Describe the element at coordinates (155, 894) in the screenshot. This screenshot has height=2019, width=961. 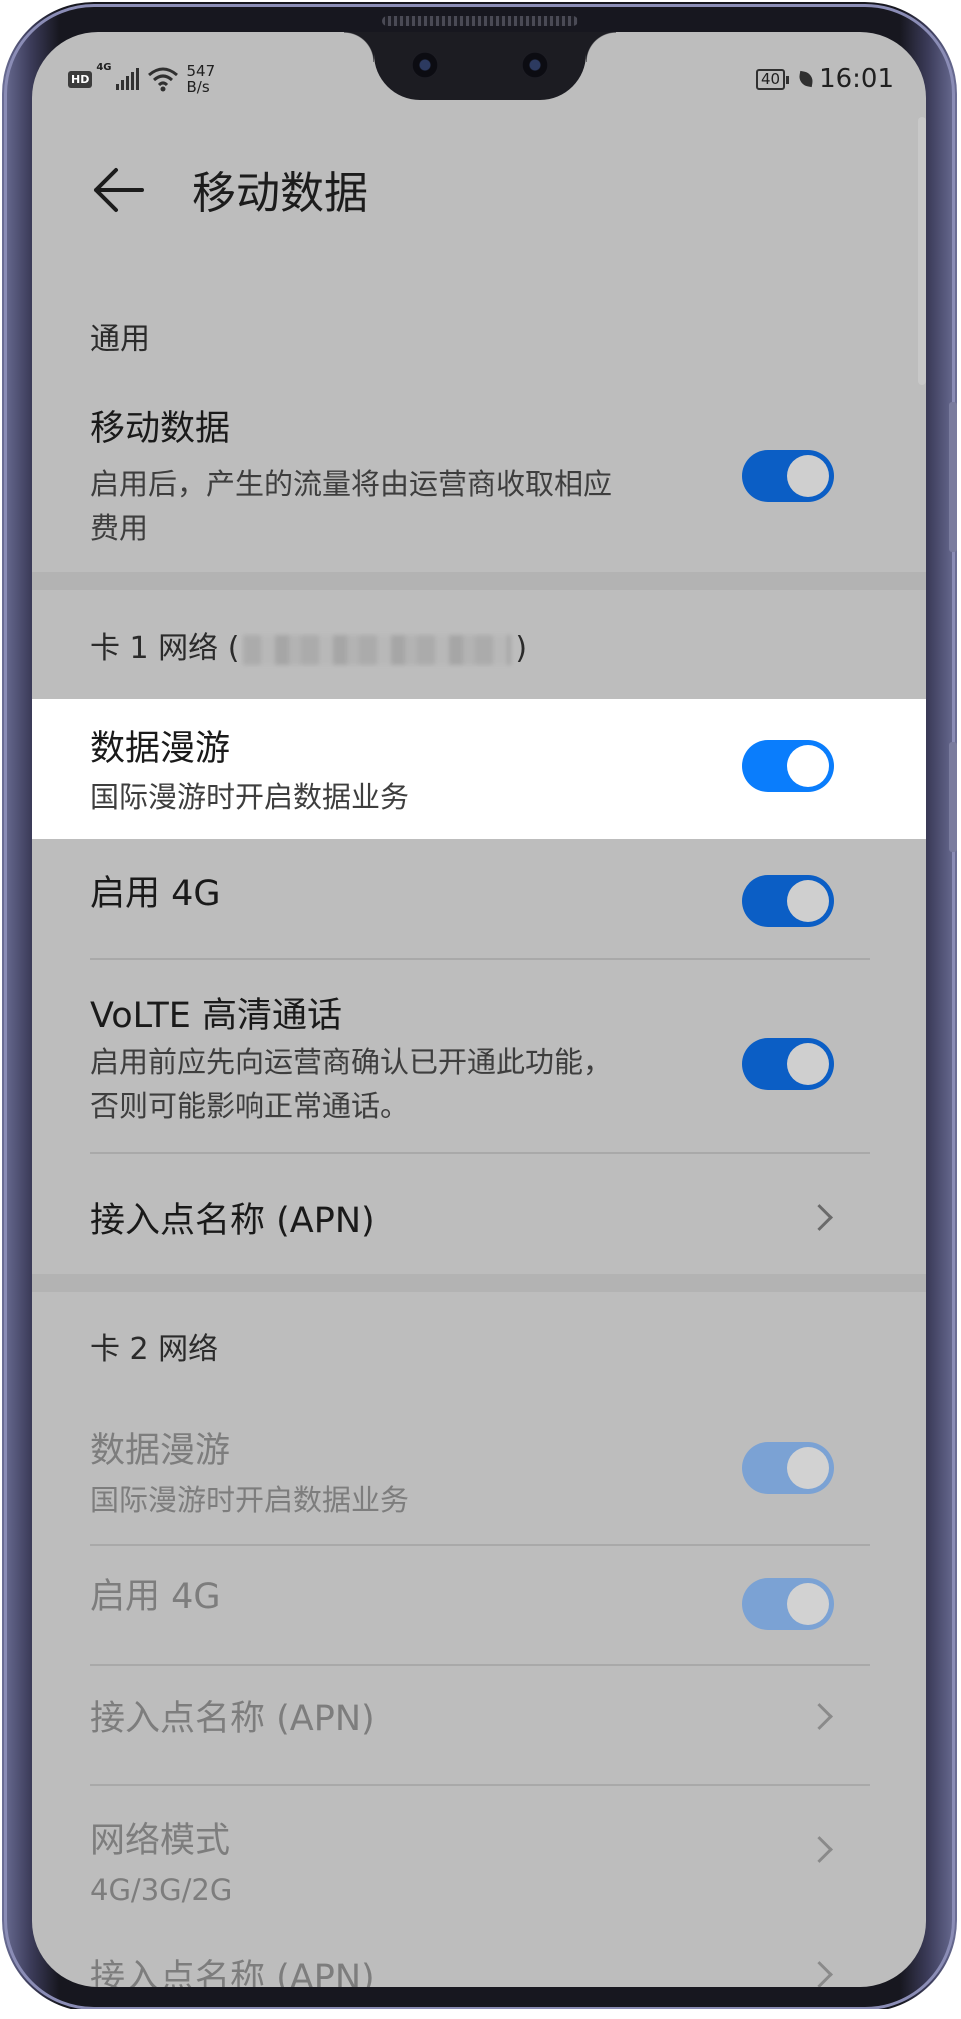
I see `sim1-enable-4g-title: 启用 4G` at that location.